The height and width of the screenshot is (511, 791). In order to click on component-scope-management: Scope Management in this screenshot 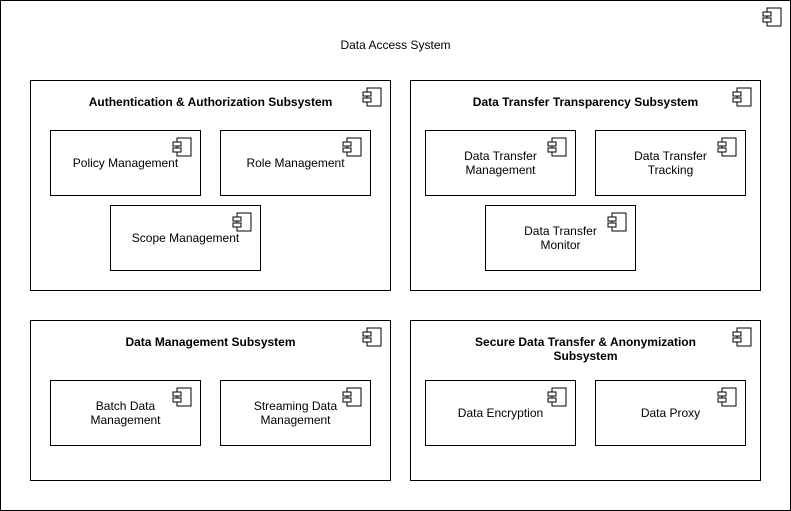, I will do `click(185, 238)`.